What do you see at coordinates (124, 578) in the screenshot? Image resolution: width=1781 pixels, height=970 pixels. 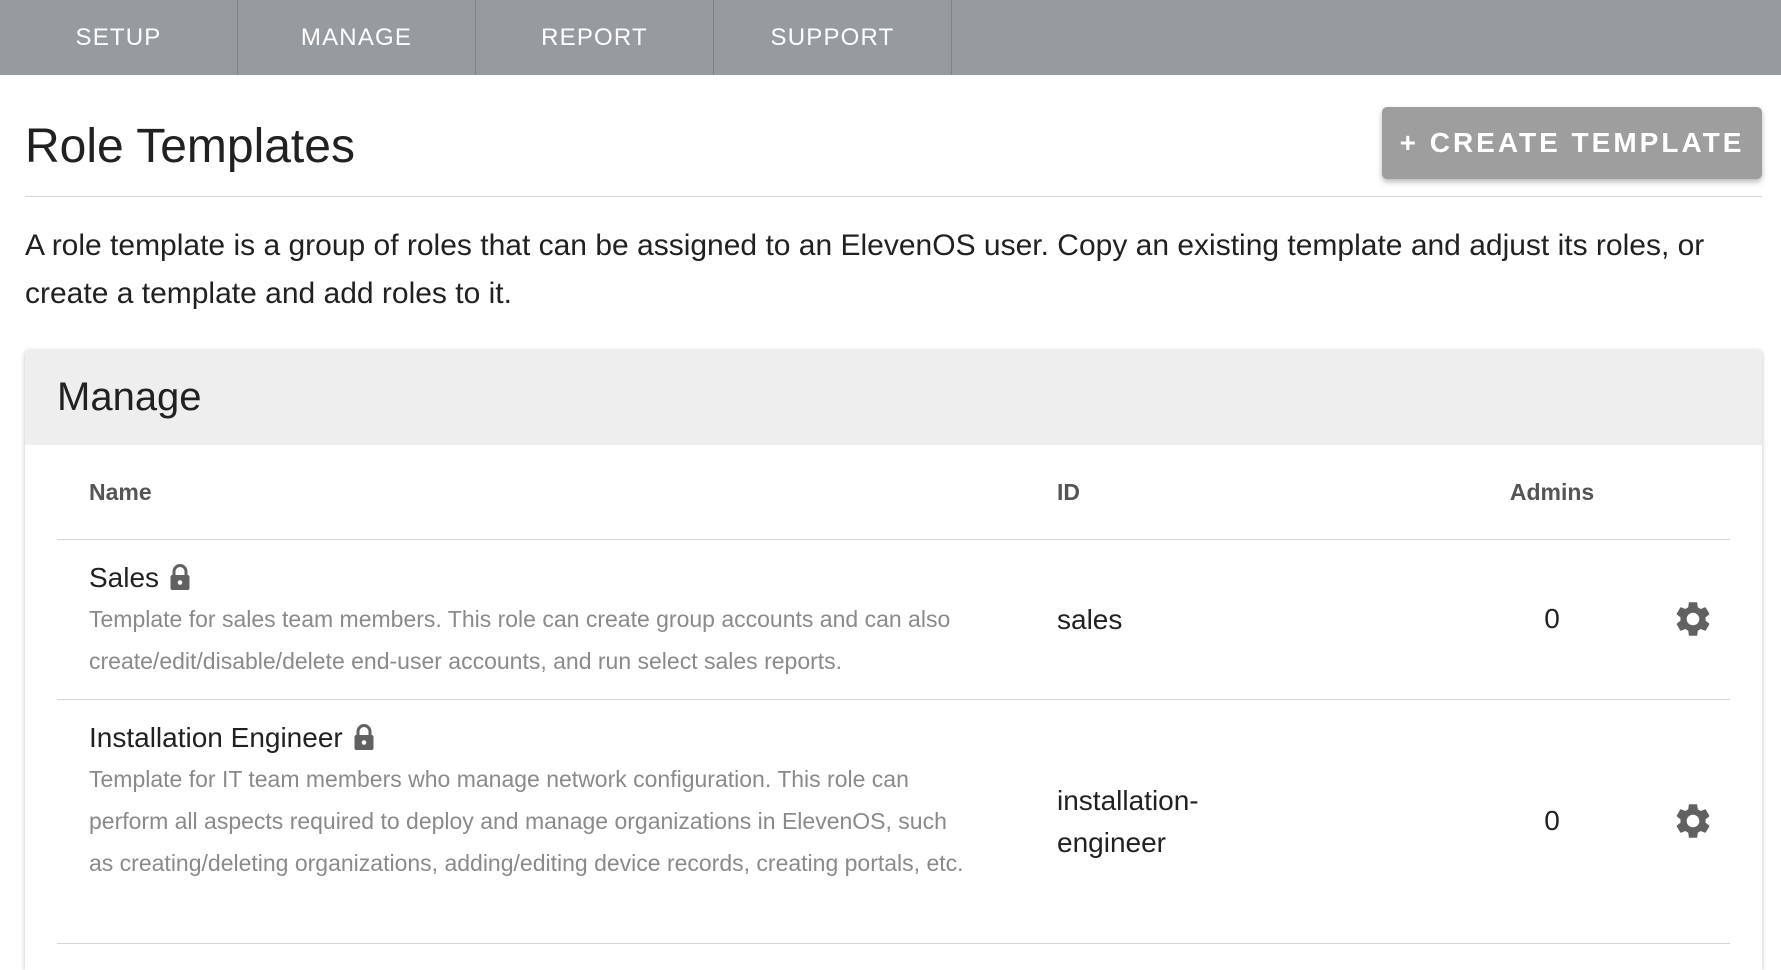 I see `row-name: Sales` at bounding box center [124, 578].